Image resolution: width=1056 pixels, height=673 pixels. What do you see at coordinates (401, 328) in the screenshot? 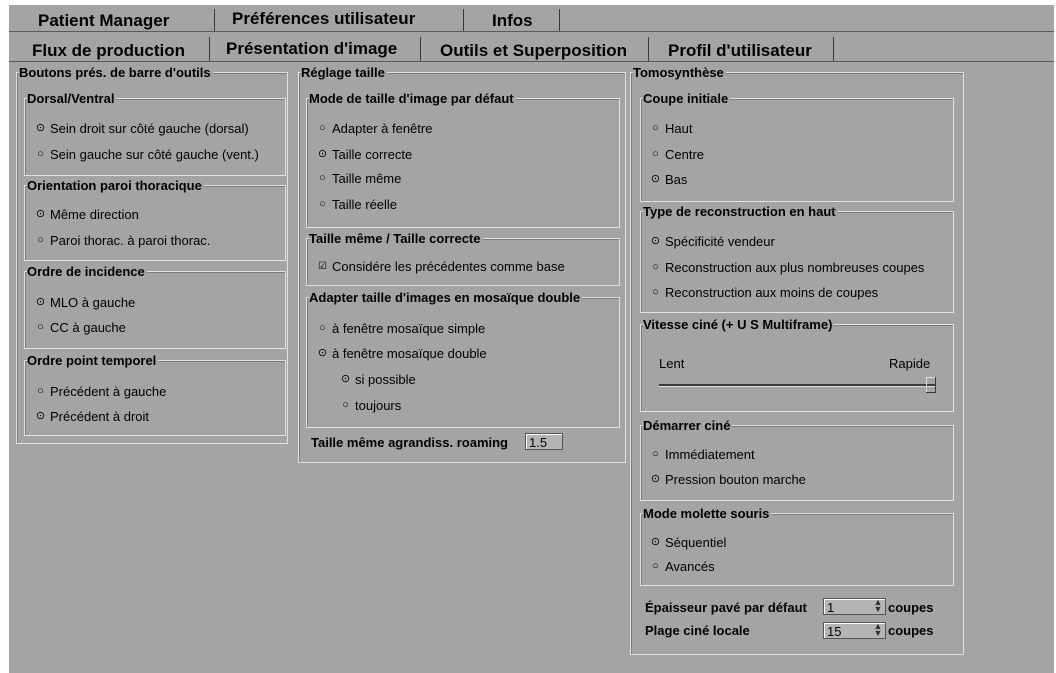
I see `radio-option: ○ à fenêtre mosaïque simple` at bounding box center [401, 328].